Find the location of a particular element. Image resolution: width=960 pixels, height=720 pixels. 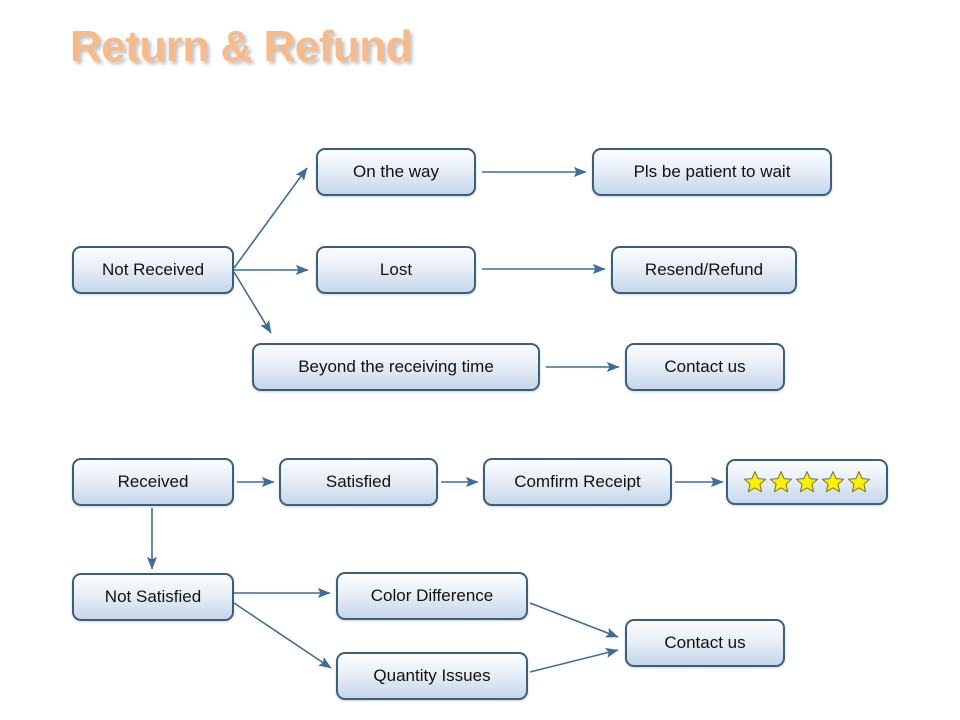

node-resend-refund: Resend/Refund is located at coordinates (704, 270).